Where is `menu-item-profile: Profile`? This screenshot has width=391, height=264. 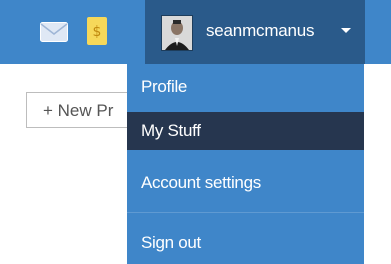
menu-item-profile: Profile is located at coordinates (245, 87).